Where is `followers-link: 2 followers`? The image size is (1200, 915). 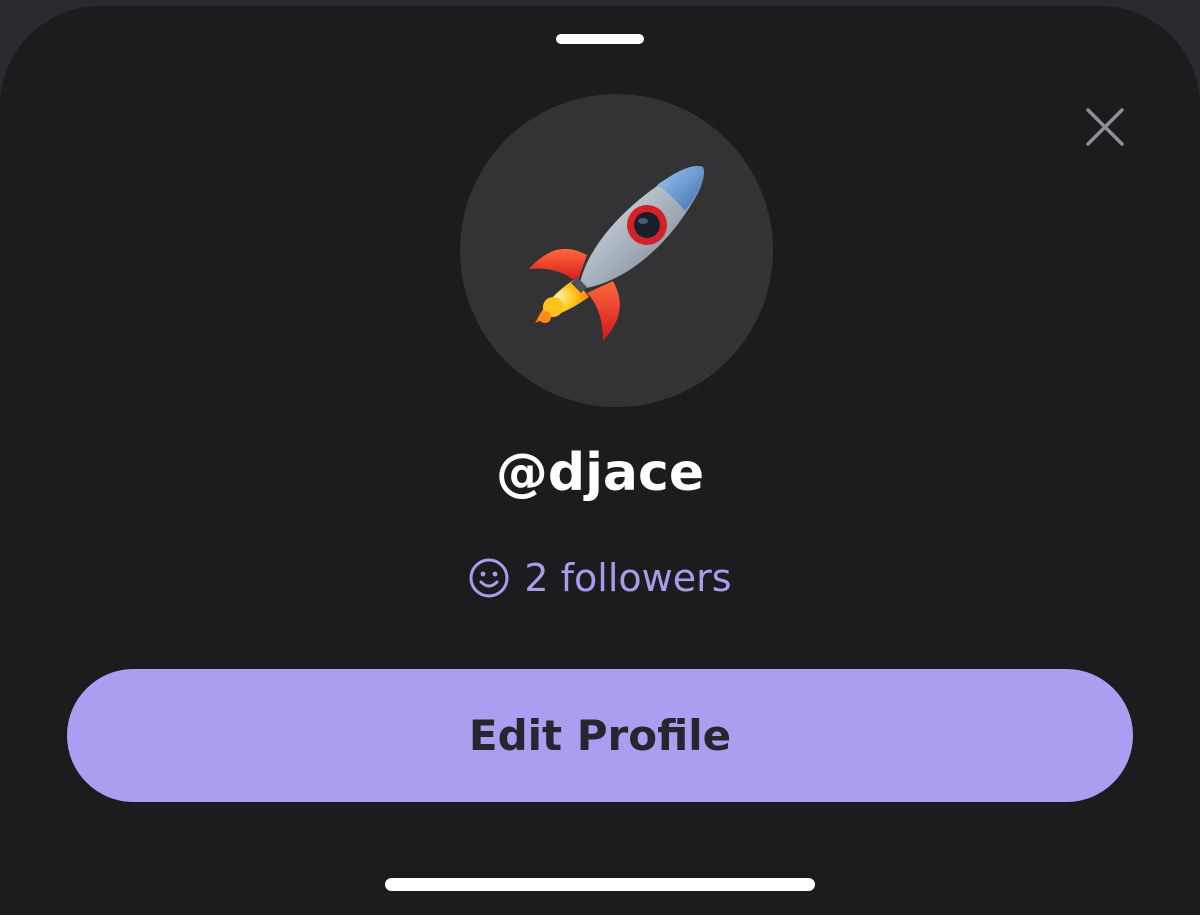
followers-link: 2 followers is located at coordinates (600, 578).